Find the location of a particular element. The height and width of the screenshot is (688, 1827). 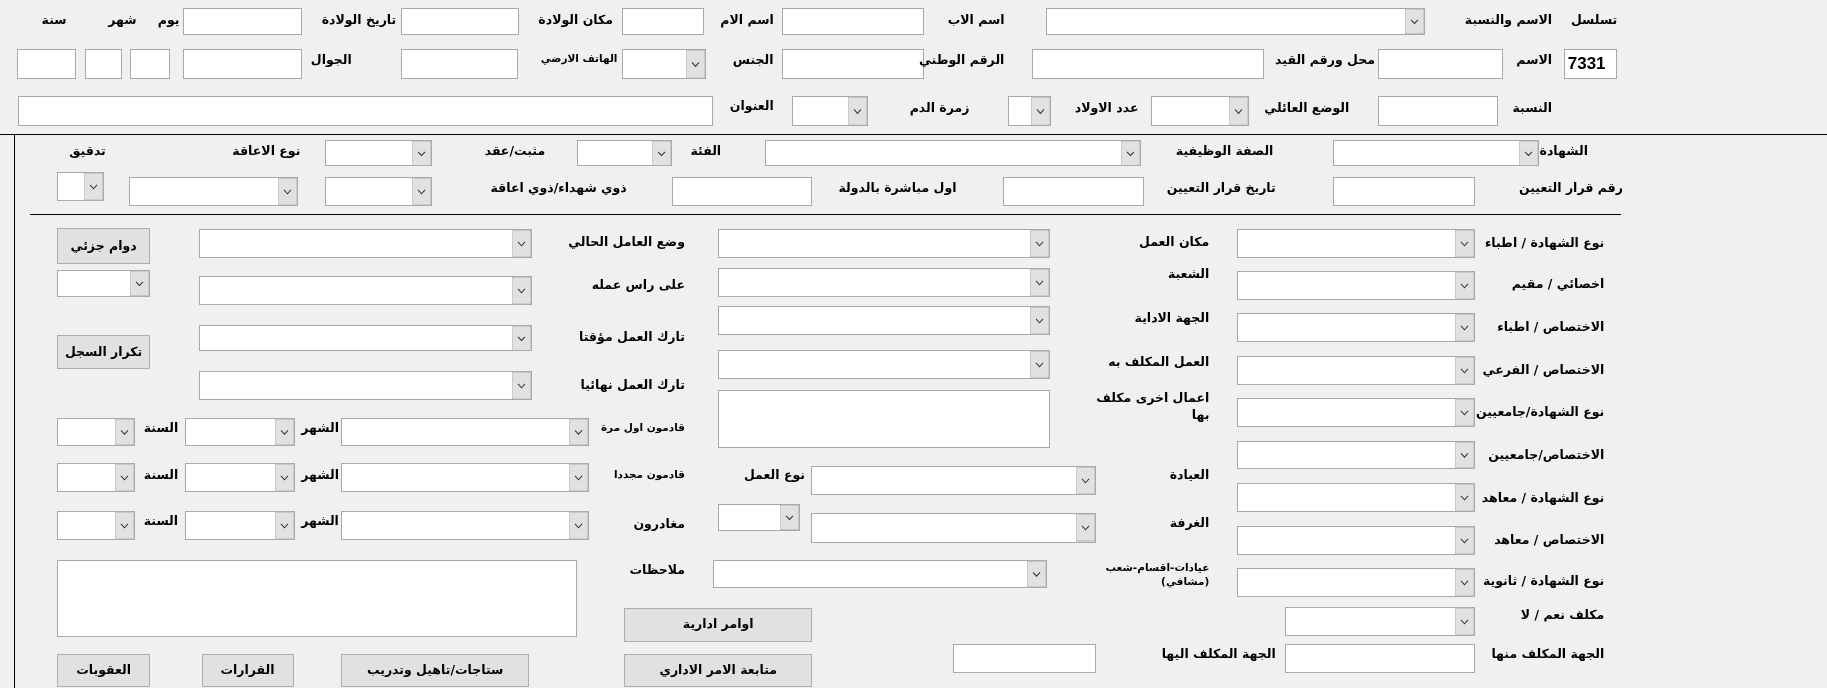

action-button: العقوبات is located at coordinates (104, 670).